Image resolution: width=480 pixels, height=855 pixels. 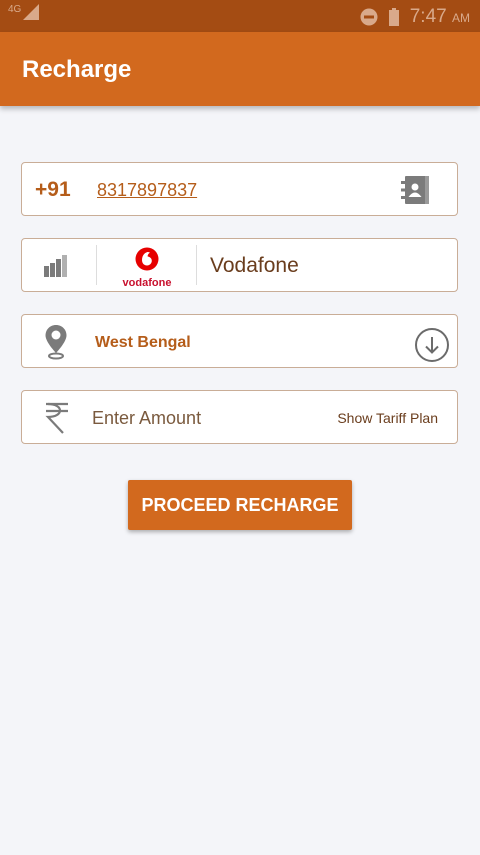 I want to click on vodafone-speechmark-icon, so click(x=147, y=259).